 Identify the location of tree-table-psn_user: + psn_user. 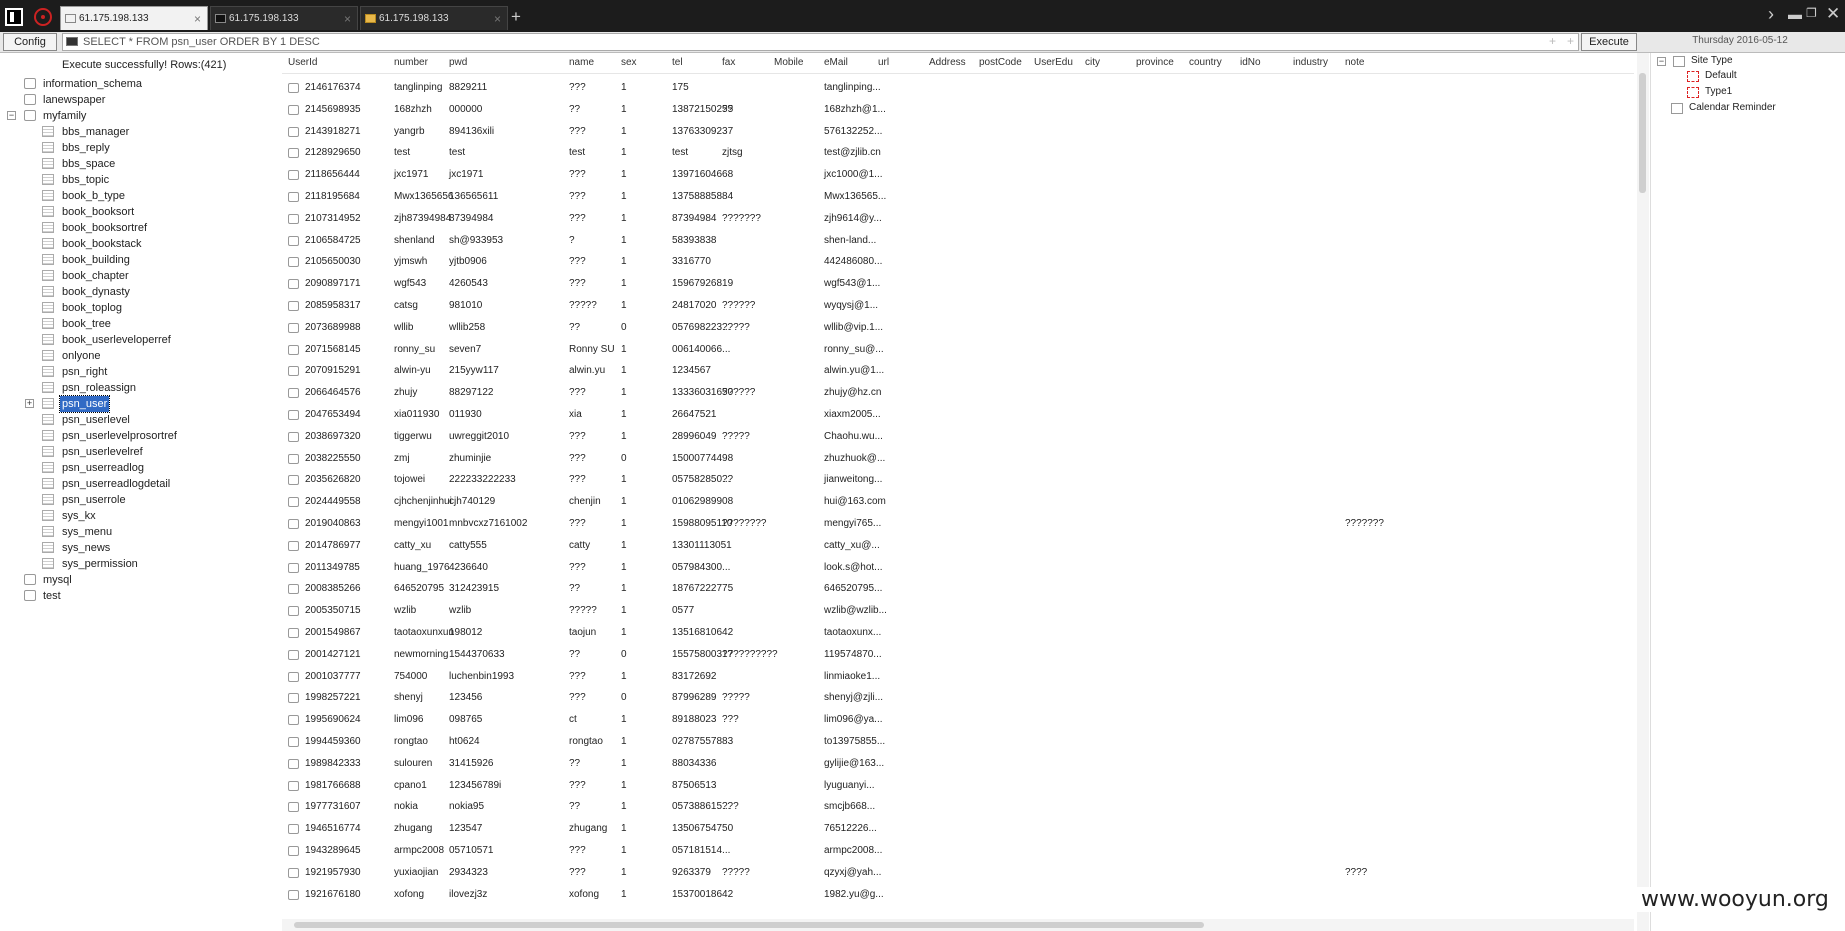
(140, 404).